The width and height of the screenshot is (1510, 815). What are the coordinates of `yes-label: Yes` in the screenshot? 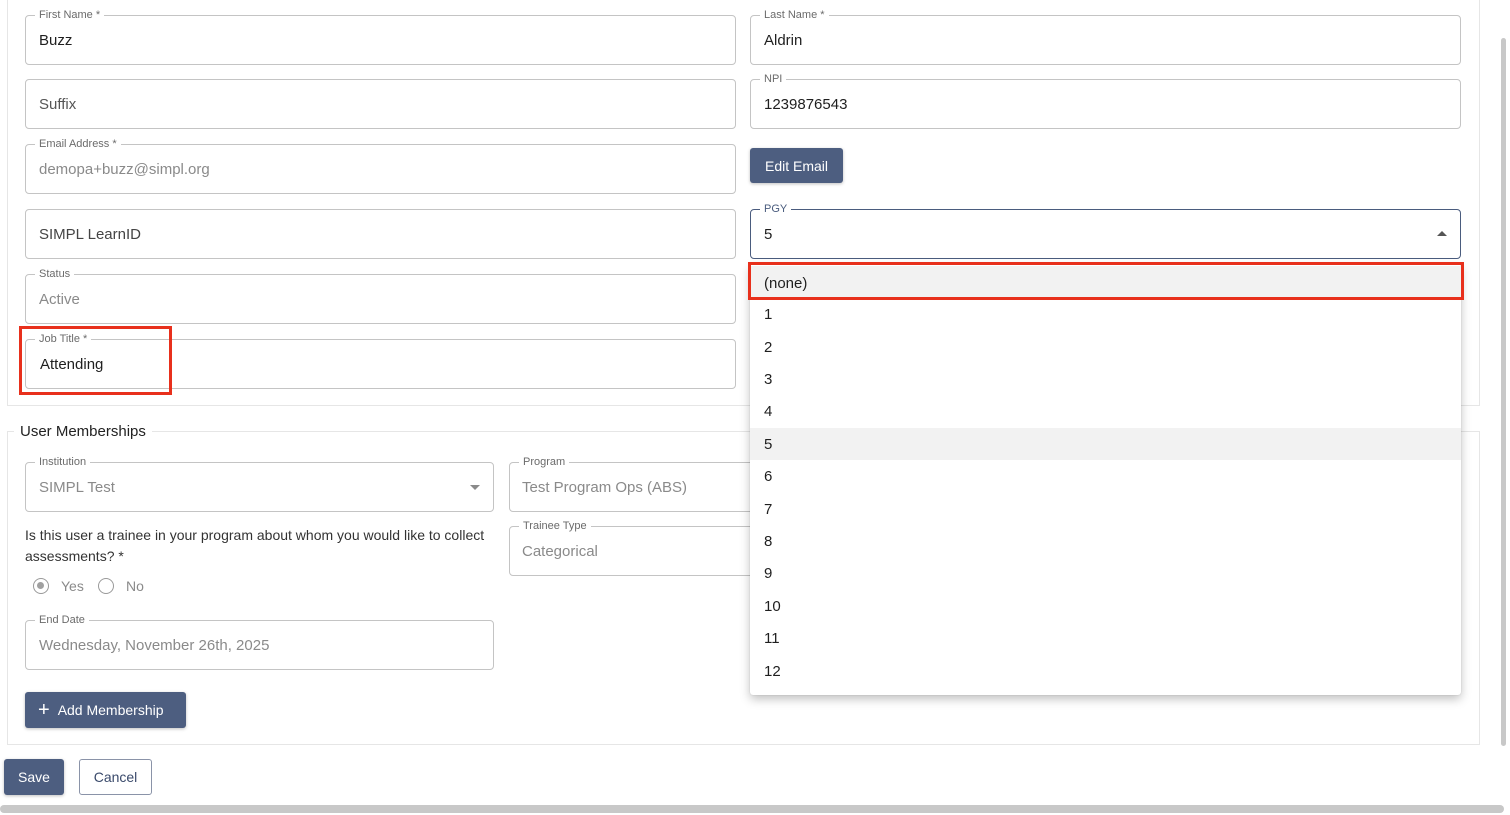 It's located at (72, 586).